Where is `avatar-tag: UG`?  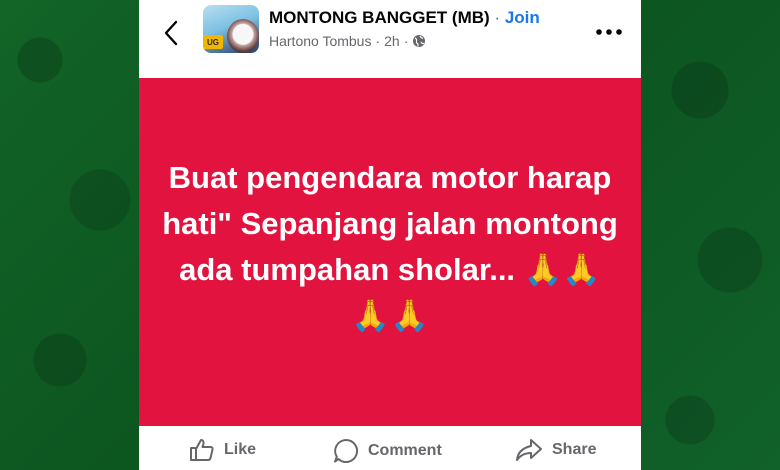 avatar-tag: UG is located at coordinates (213, 42).